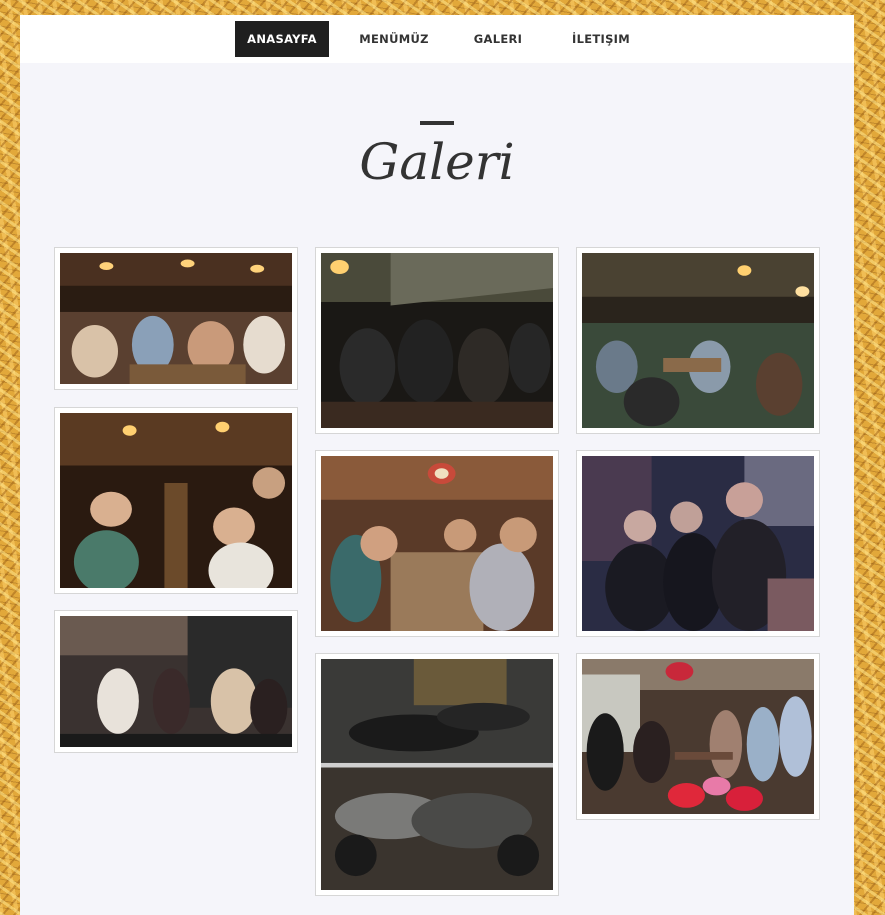  Describe the element at coordinates (498, 39) in the screenshot. I see `nav-galeri: GALERI` at that location.